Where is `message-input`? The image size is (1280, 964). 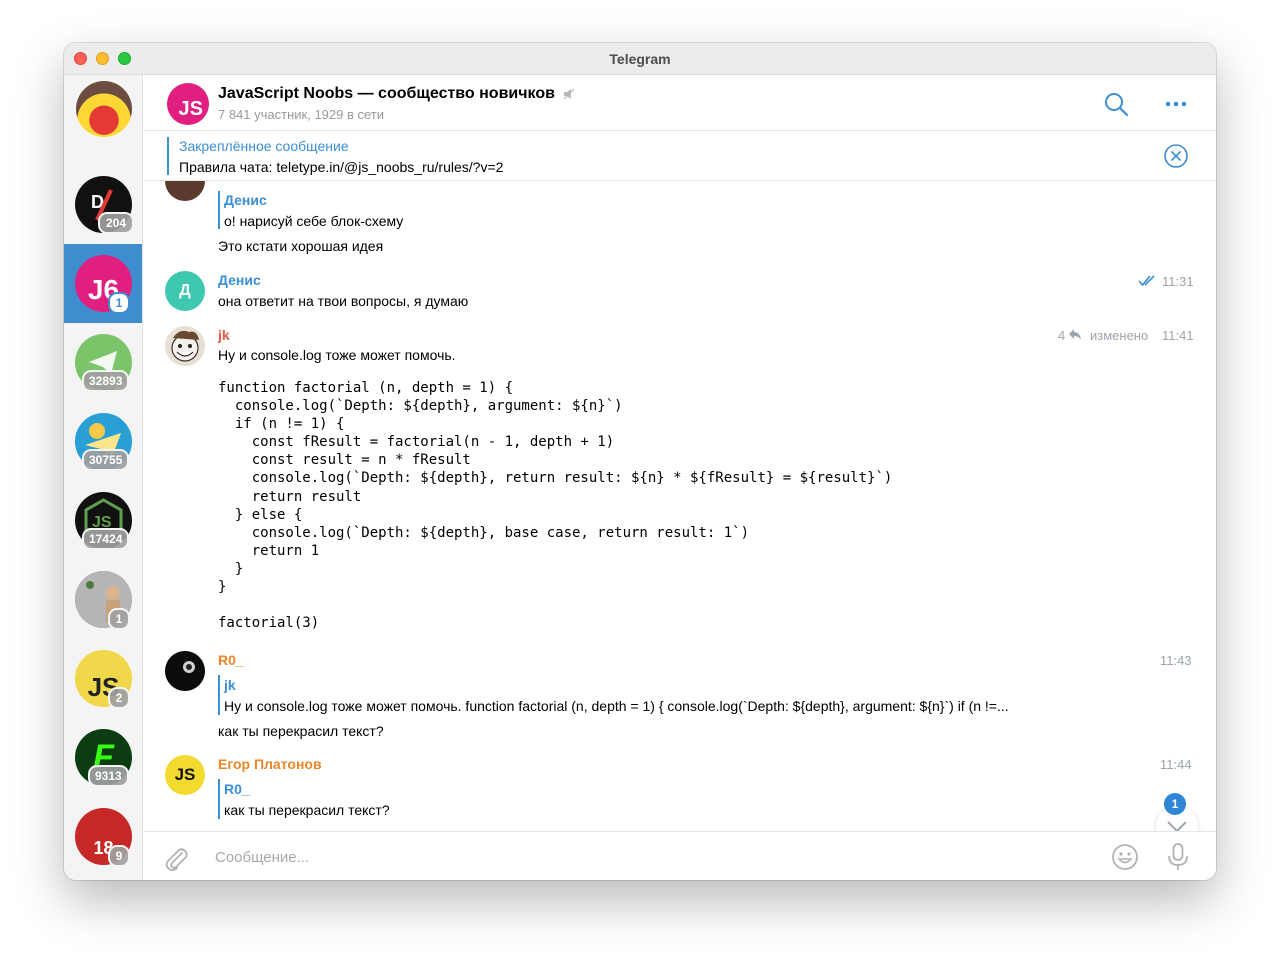
message-input is located at coordinates (645, 857).